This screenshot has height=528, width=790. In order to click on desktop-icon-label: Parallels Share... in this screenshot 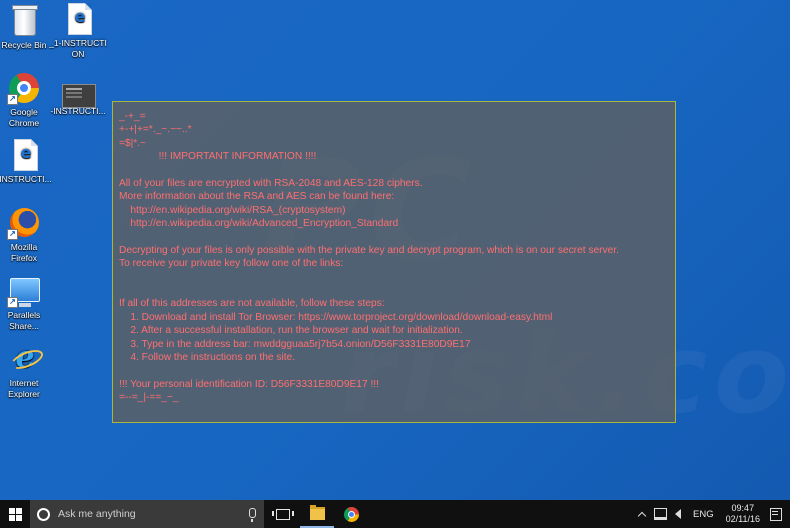, I will do `click(24, 320)`.